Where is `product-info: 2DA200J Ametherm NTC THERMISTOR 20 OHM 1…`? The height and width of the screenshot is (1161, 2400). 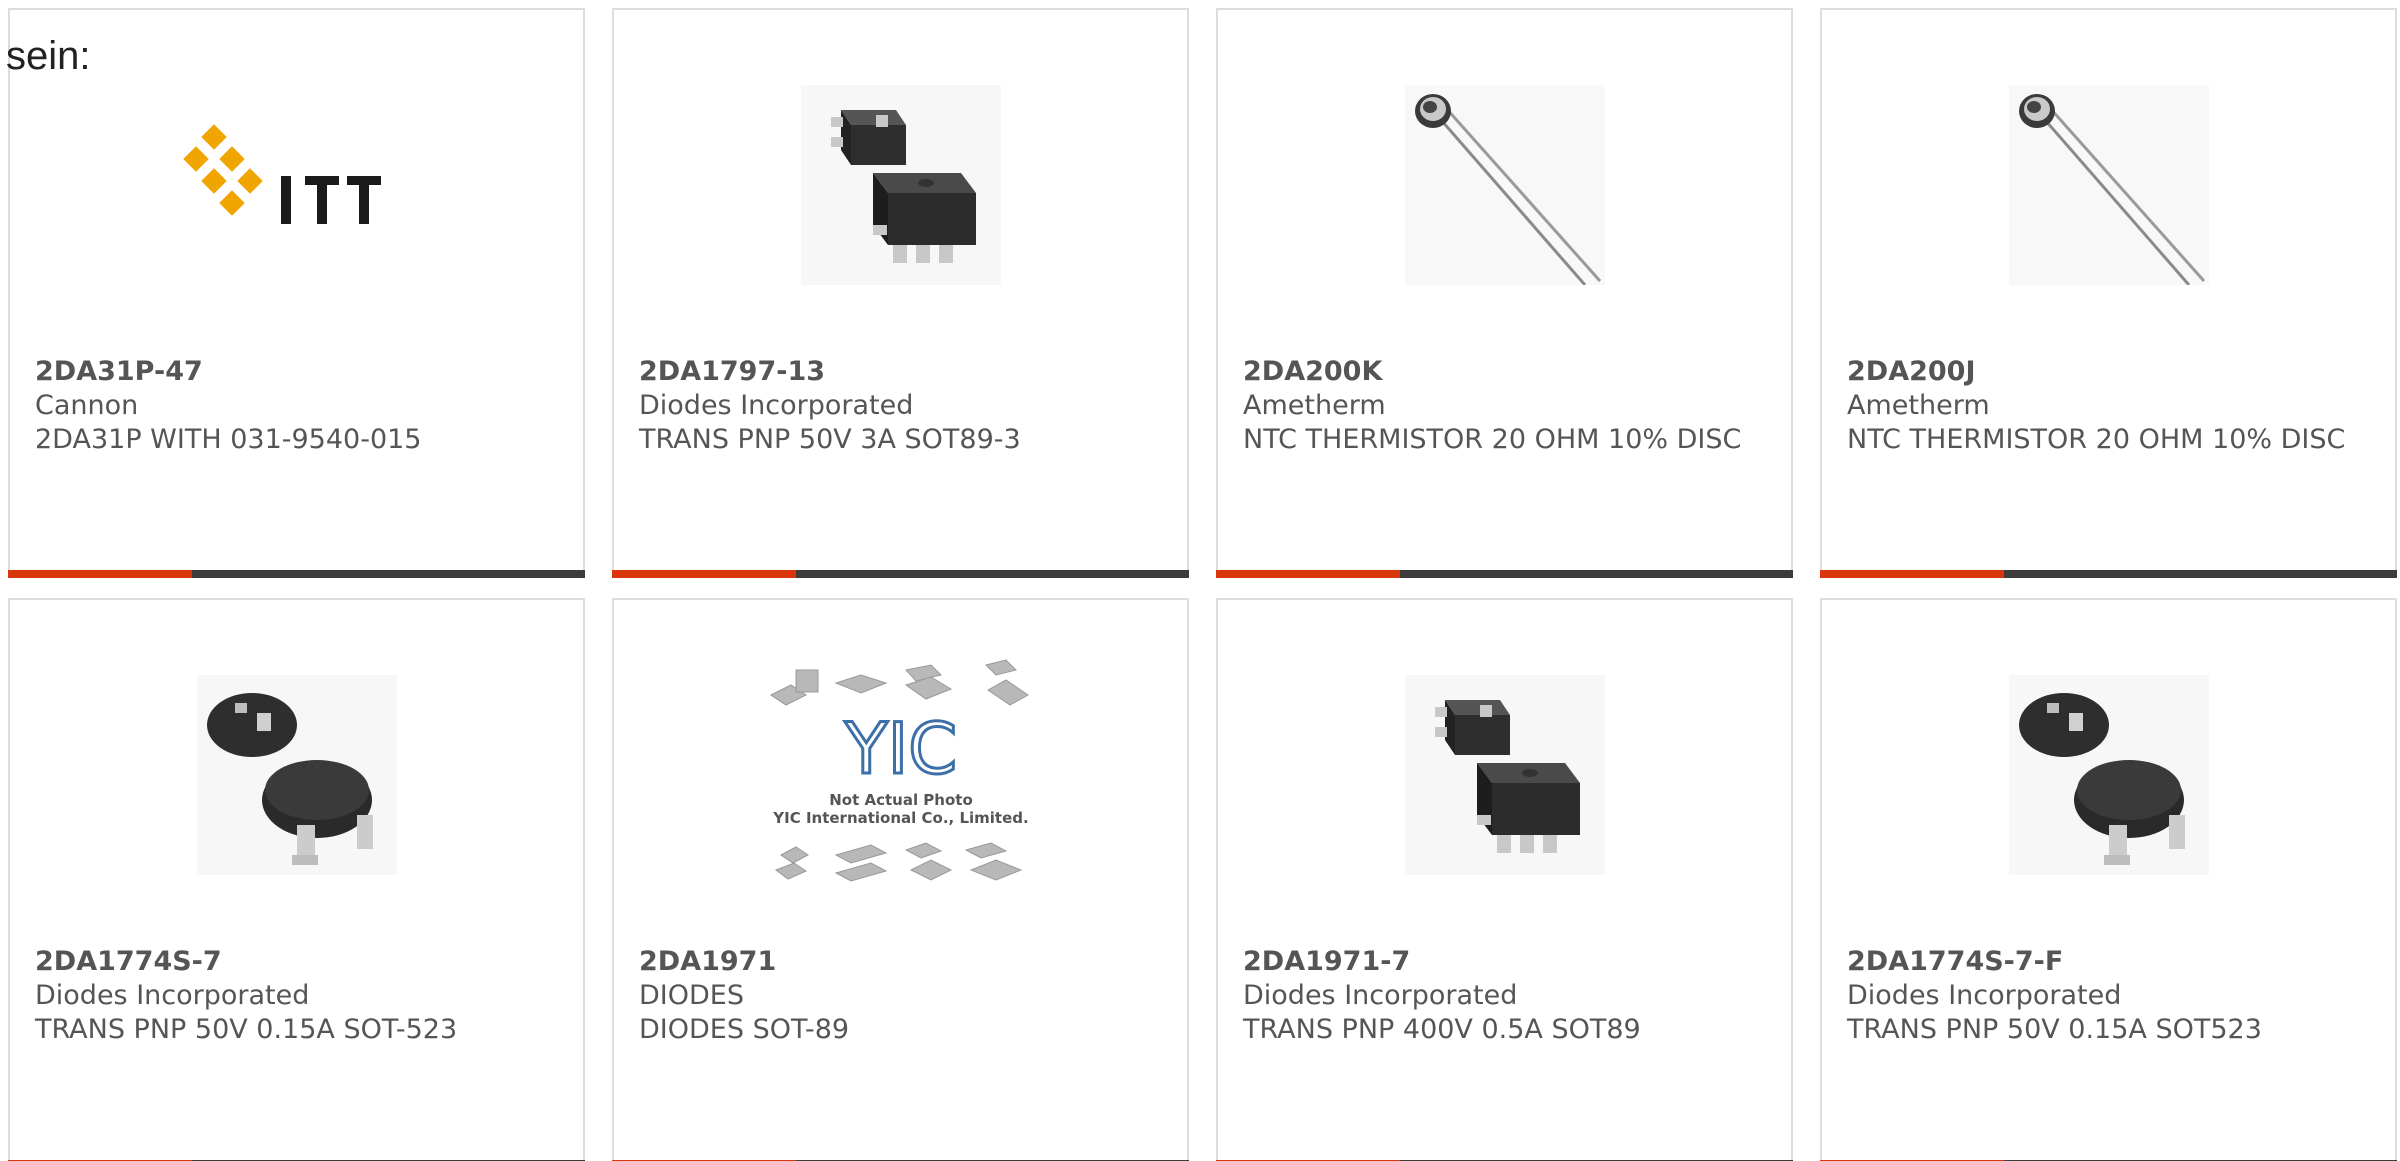 product-info: 2DA200J Ametherm NTC THERMISTOR 20 OHM 1… is located at coordinates (2111, 406).